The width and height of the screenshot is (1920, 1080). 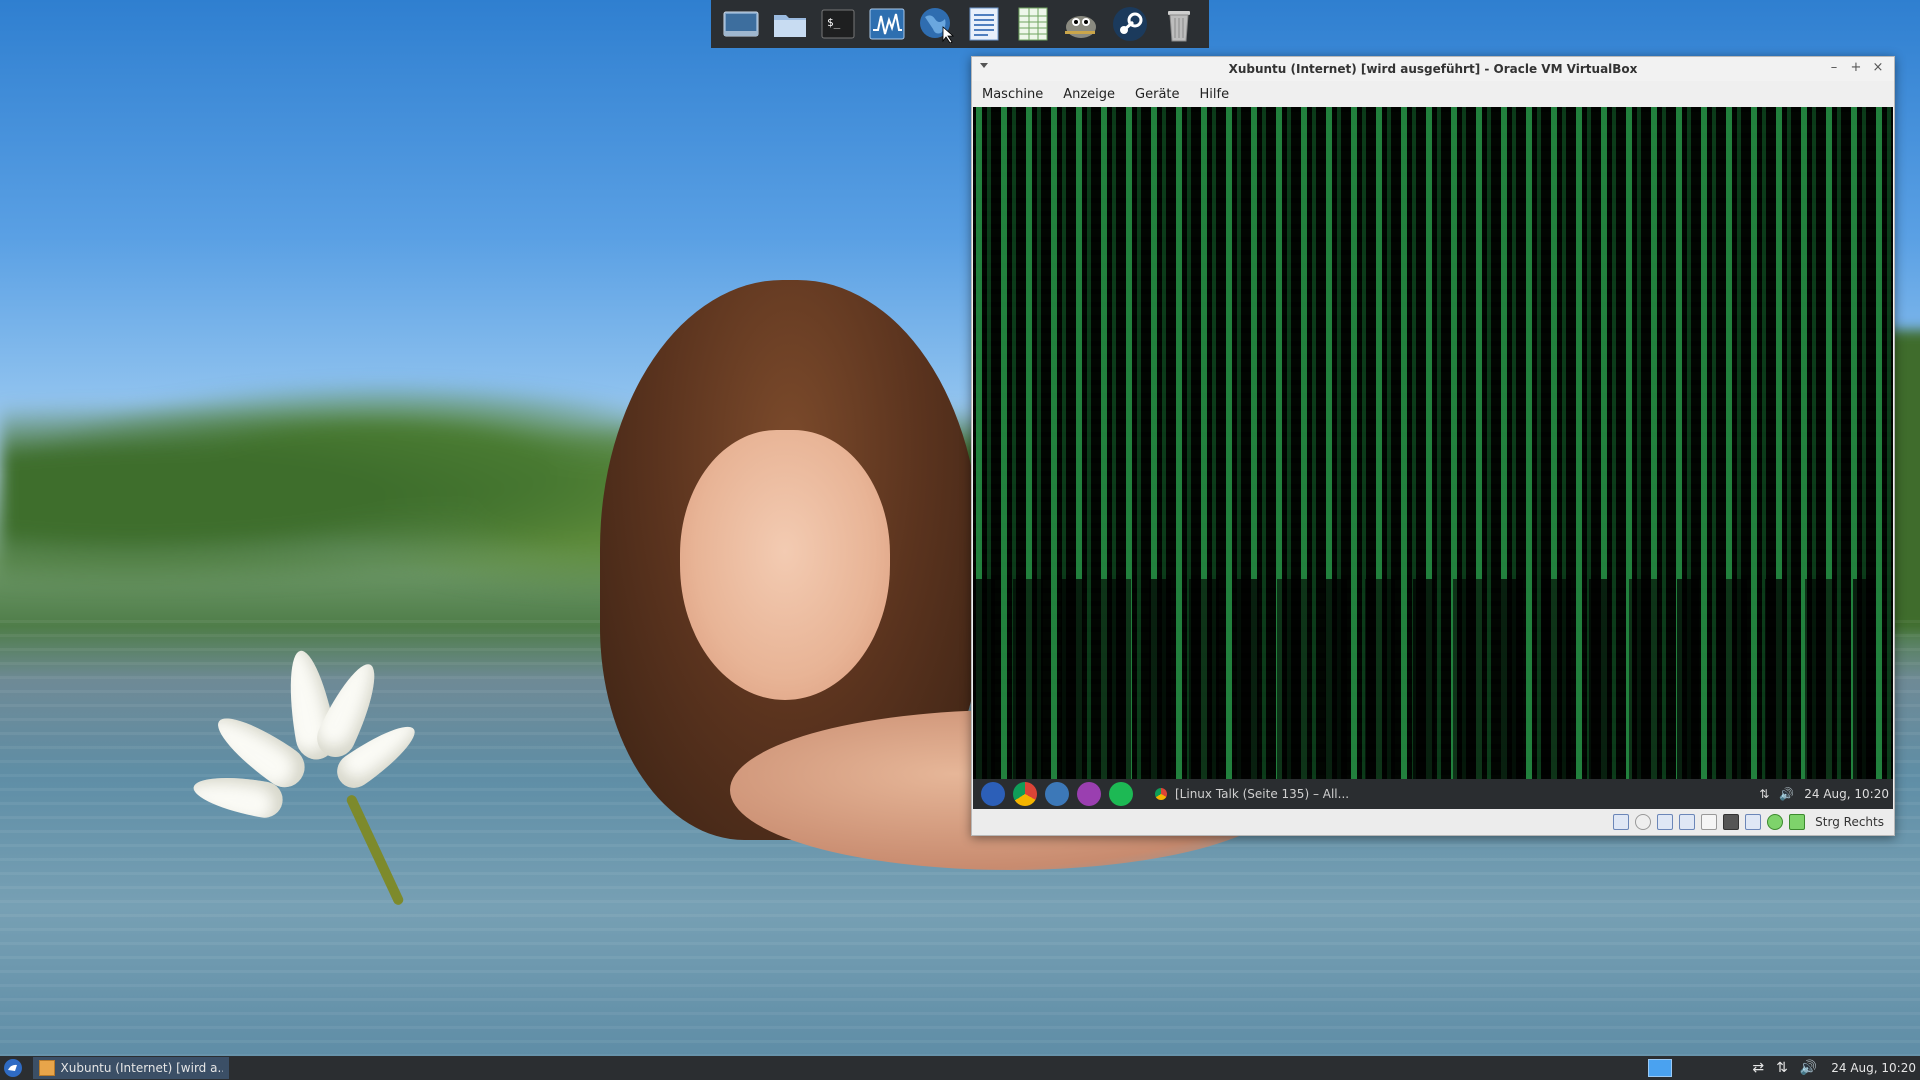 What do you see at coordinates (1433, 822) in the screenshot?
I see `vbox-statusbar: Strg Rechts` at bounding box center [1433, 822].